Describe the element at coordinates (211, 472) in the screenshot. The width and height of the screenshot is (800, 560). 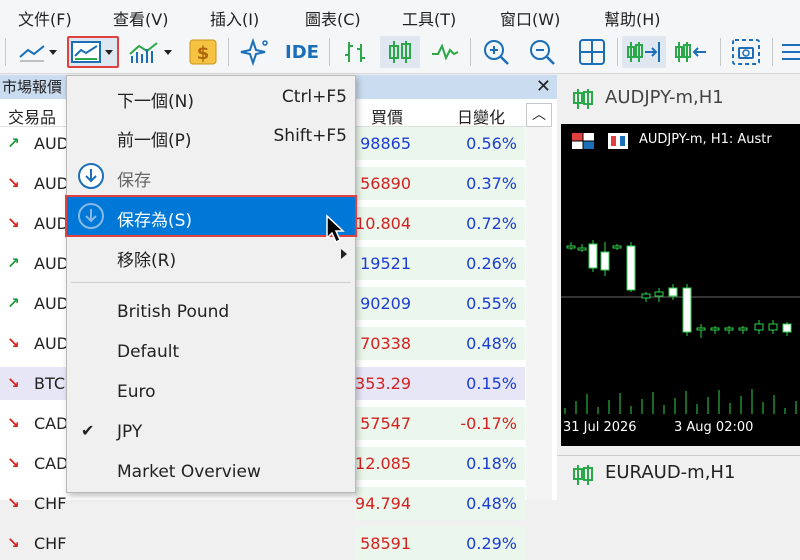
I see `menu-item-template: Market Overview` at that location.